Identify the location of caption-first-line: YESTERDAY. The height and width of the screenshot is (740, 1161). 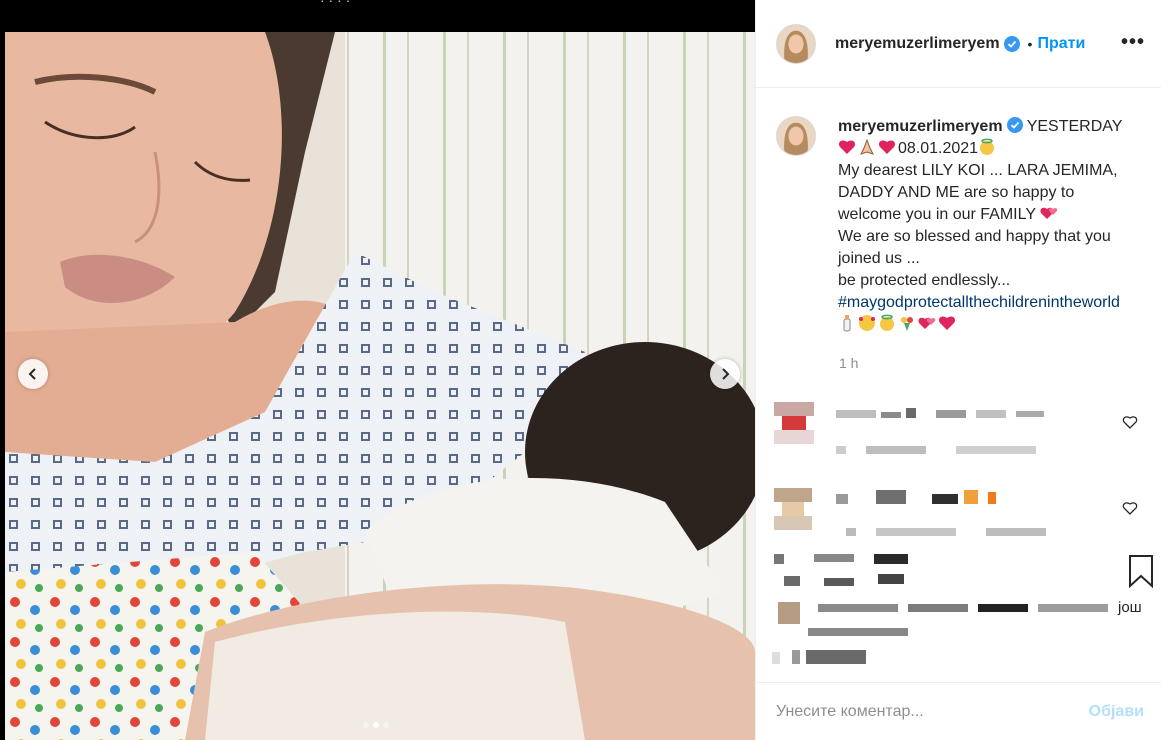
(1074, 126).